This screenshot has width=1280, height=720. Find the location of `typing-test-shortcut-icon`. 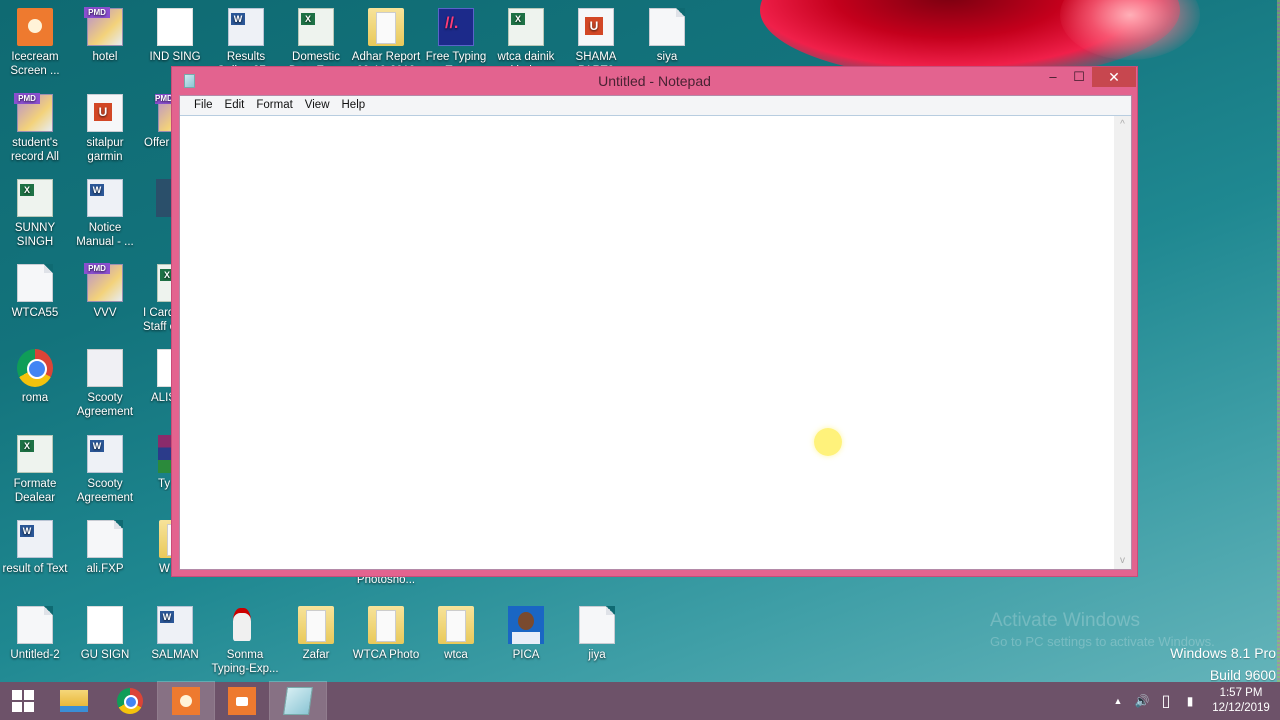

typing-test-shortcut-icon is located at coordinates (456, 27).